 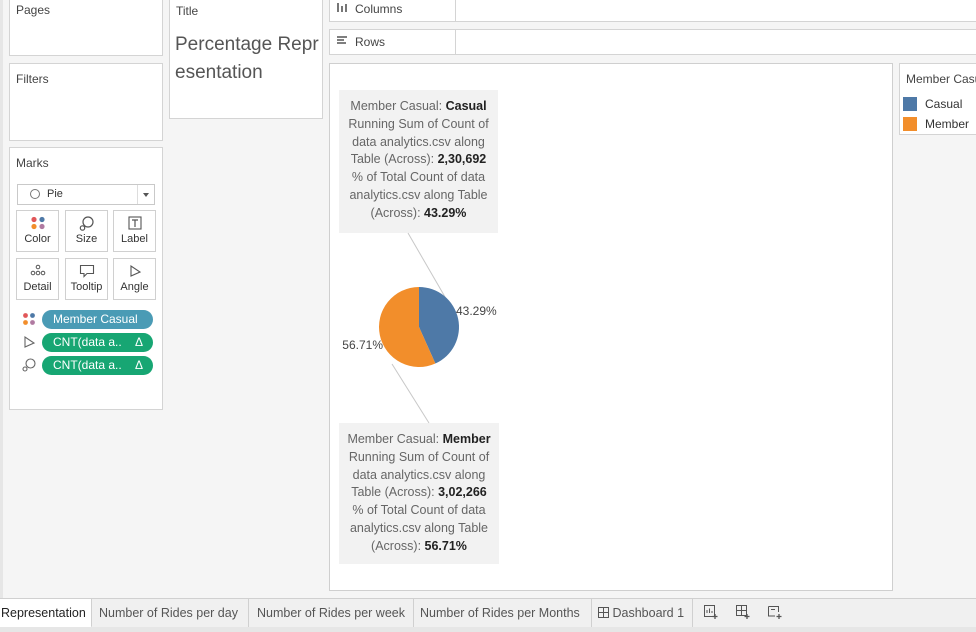 I want to click on data-label-casual: 43.29%, so click(x=476, y=311).